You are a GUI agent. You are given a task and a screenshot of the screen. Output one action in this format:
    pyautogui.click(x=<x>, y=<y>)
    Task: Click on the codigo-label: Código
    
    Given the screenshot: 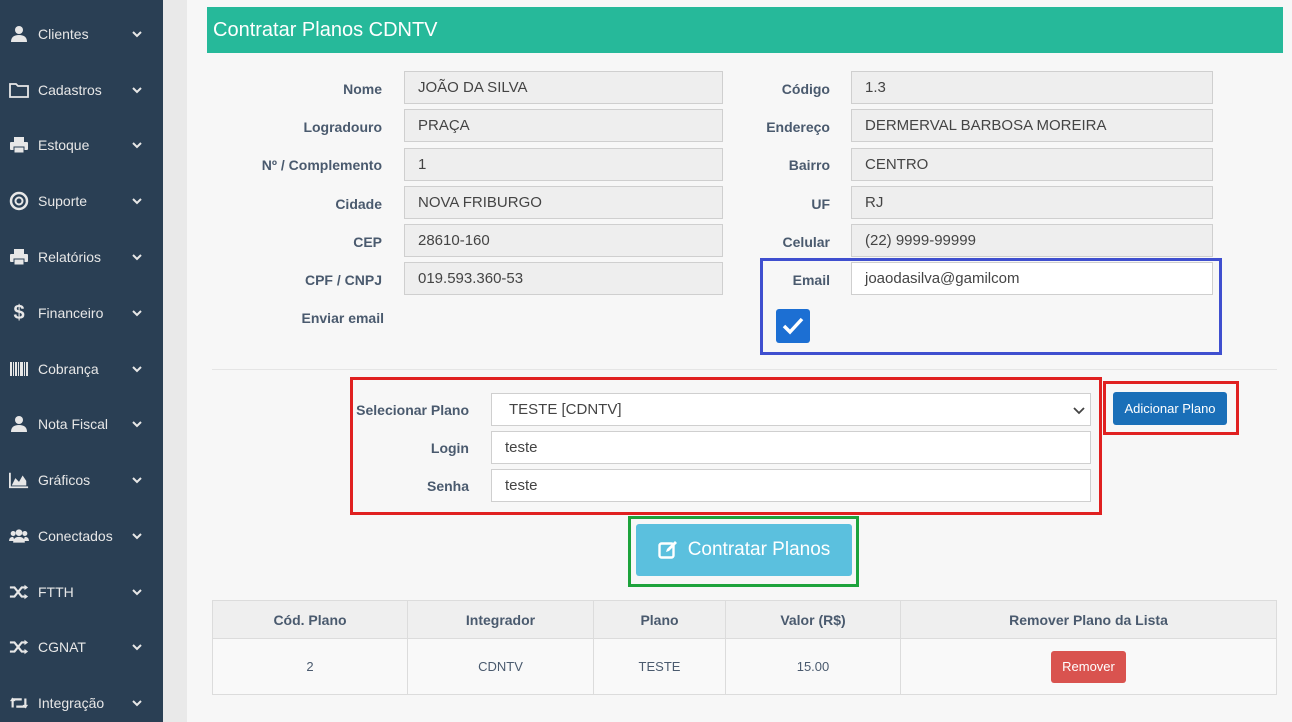 What is the action you would take?
    pyautogui.click(x=805, y=89)
    